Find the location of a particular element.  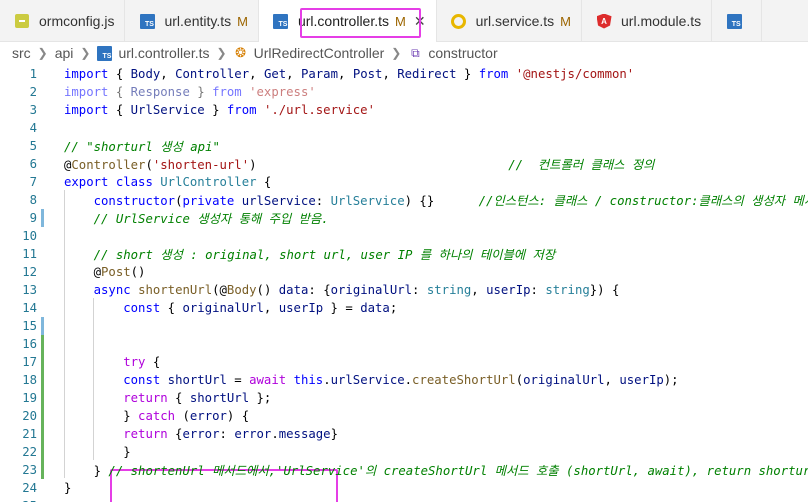

code-token: from is located at coordinates (241, 110).